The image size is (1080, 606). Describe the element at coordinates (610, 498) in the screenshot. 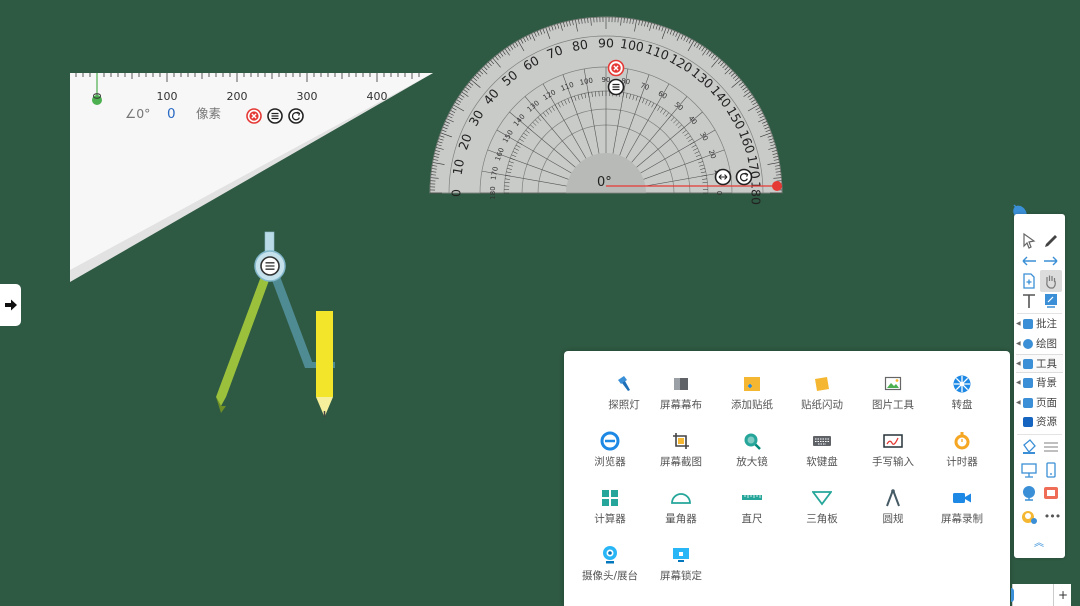

I see `calculator-icon` at that location.